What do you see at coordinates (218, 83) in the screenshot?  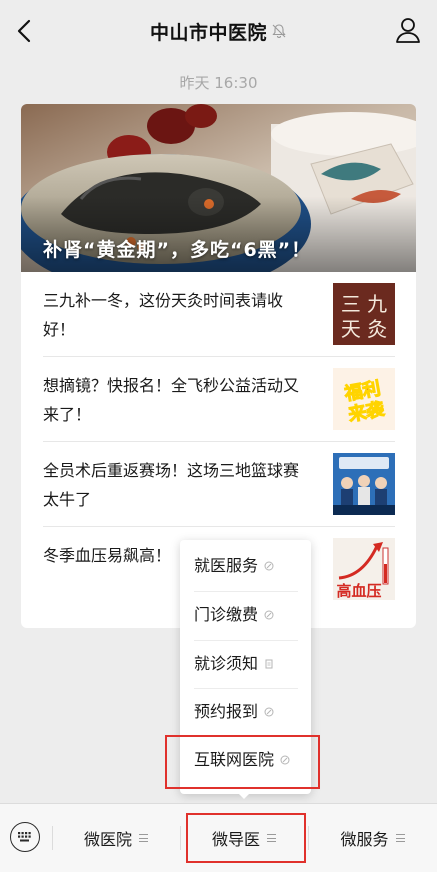 I see `message-timestamp: 昨天 16:30` at bounding box center [218, 83].